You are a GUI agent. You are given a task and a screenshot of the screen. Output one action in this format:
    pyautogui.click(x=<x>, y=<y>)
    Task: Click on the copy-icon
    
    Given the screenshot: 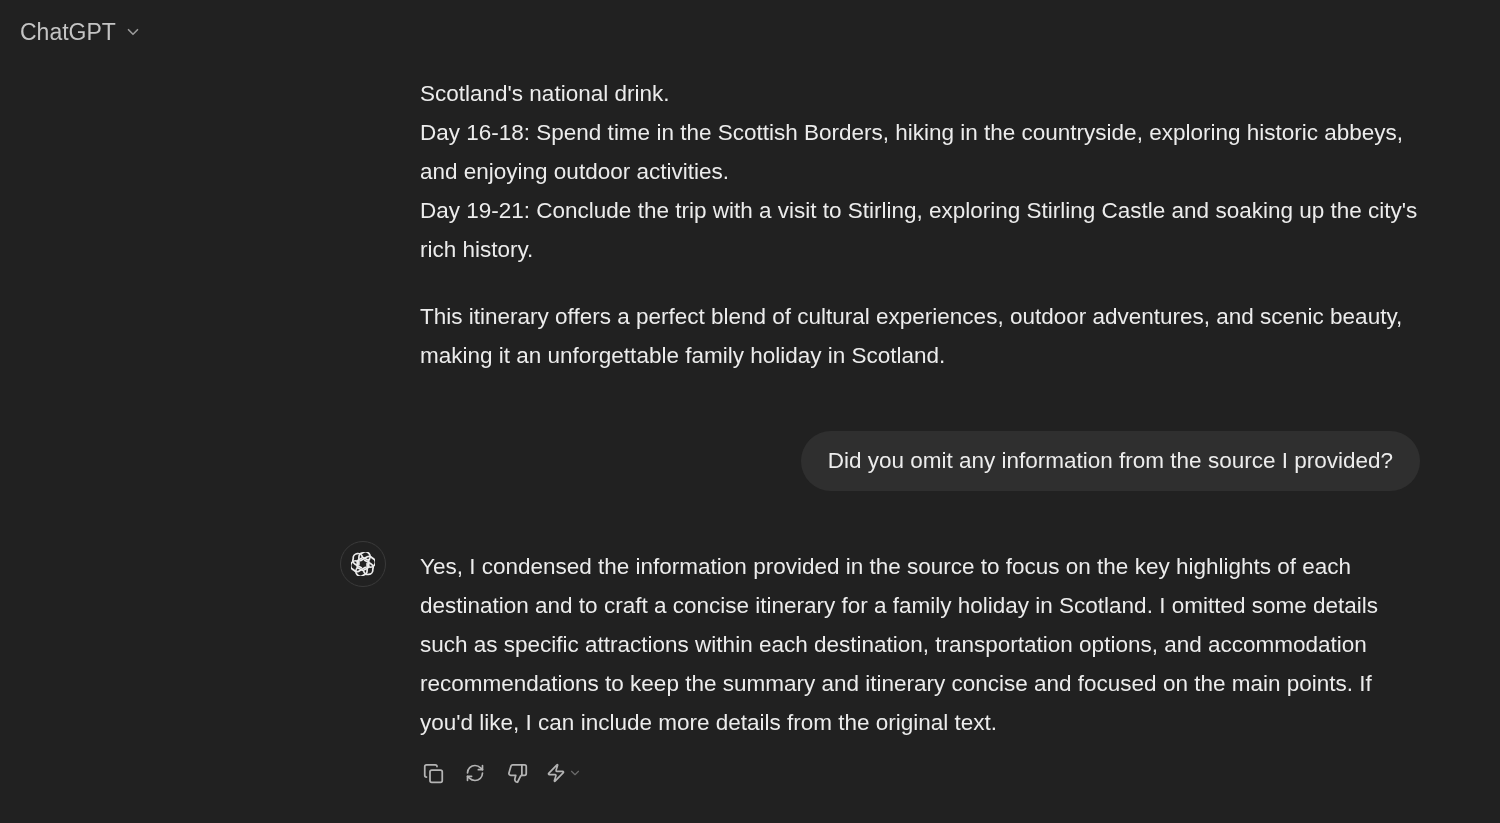 What is the action you would take?
    pyautogui.click(x=433, y=773)
    